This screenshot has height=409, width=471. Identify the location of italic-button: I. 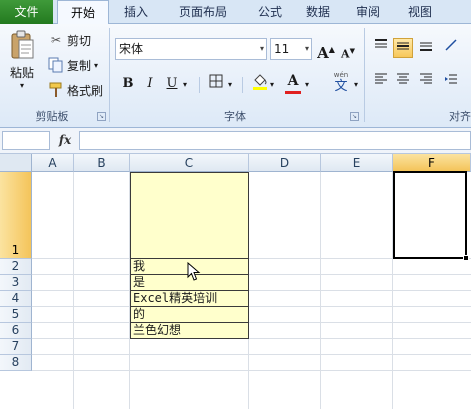
(150, 84).